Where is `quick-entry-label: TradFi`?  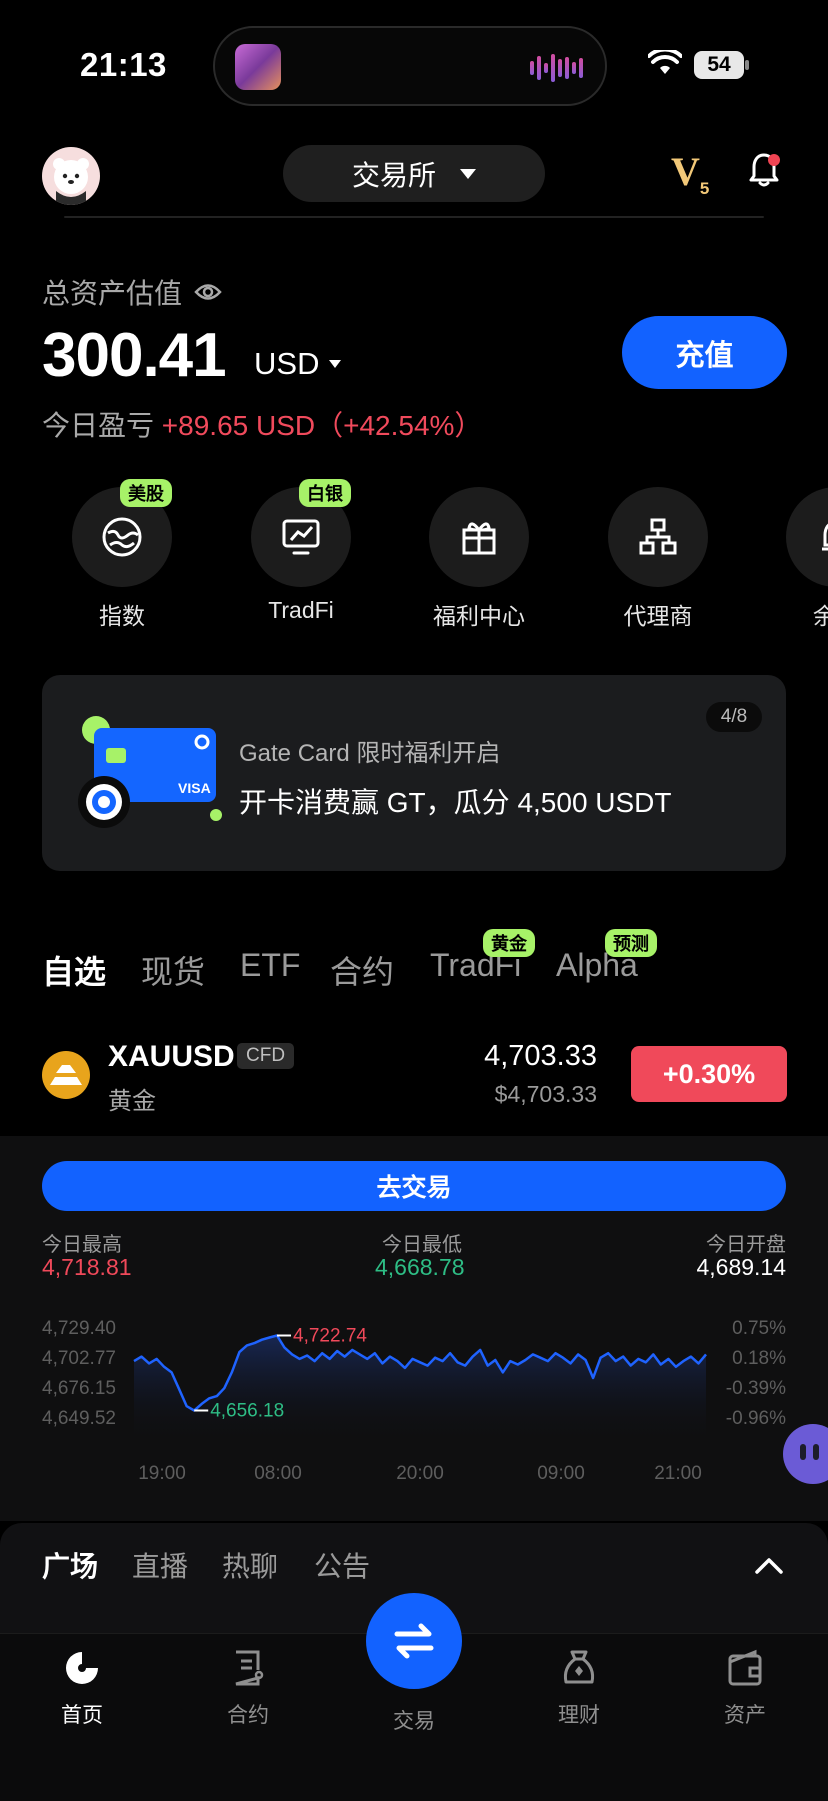 quick-entry-label: TradFi is located at coordinates (301, 610).